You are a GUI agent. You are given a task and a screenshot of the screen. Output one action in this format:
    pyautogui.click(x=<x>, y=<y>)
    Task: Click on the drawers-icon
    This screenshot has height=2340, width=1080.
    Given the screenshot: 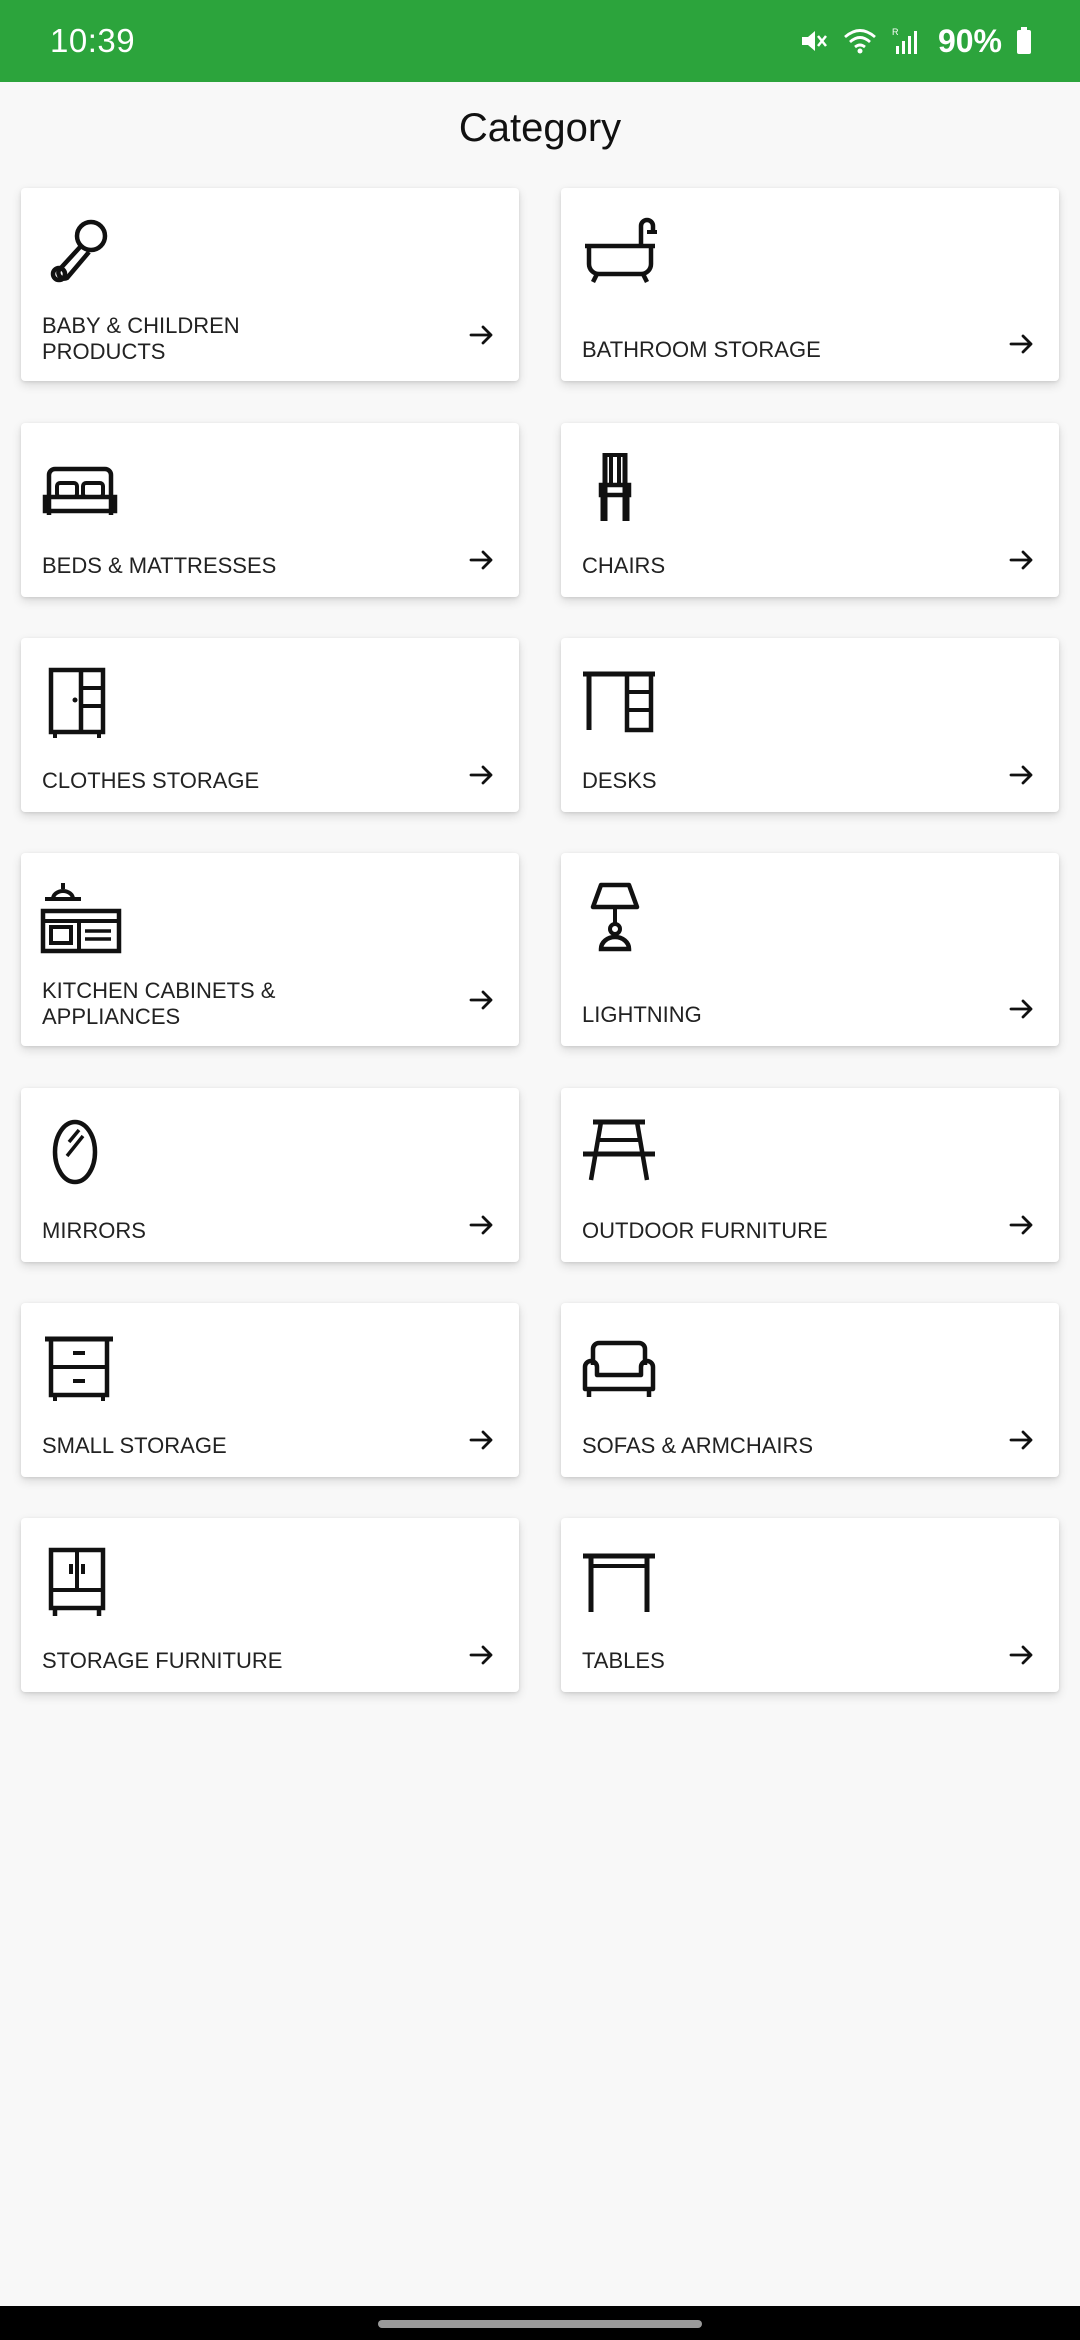 What is the action you would take?
    pyautogui.click(x=81, y=1367)
    